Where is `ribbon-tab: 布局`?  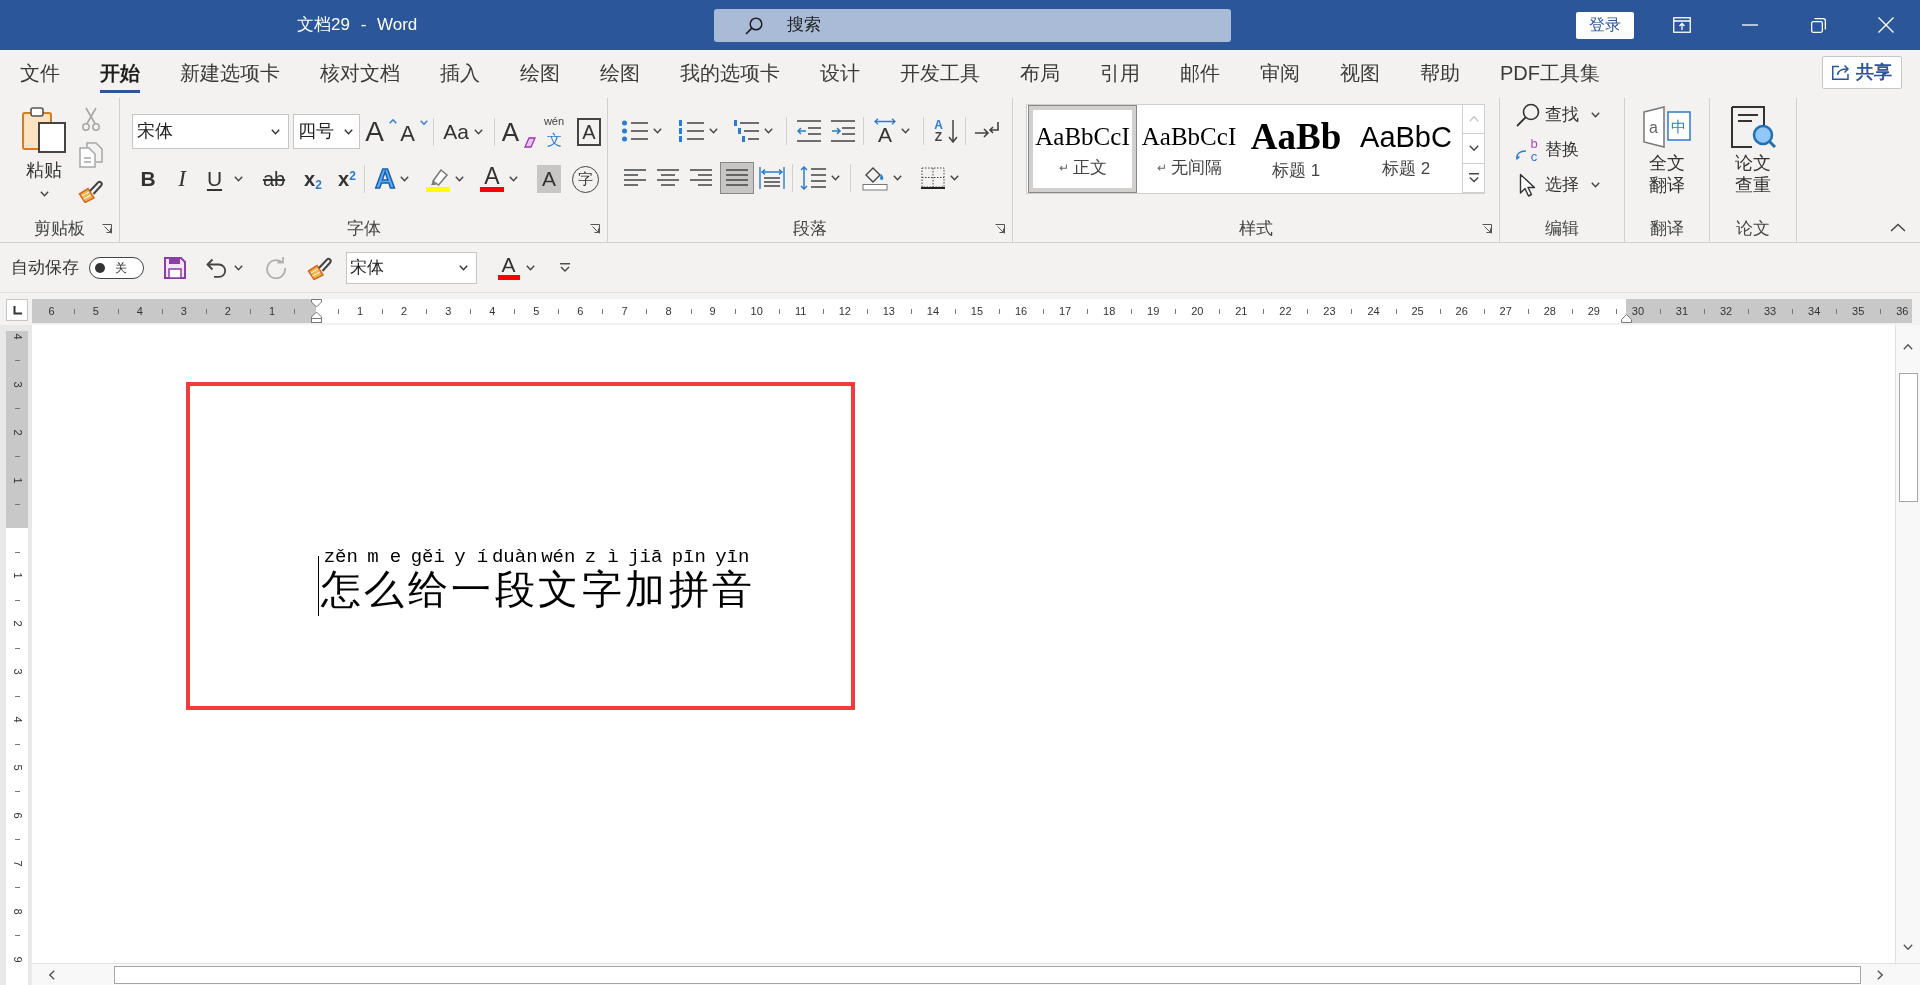 ribbon-tab: 布局 is located at coordinates (1040, 72).